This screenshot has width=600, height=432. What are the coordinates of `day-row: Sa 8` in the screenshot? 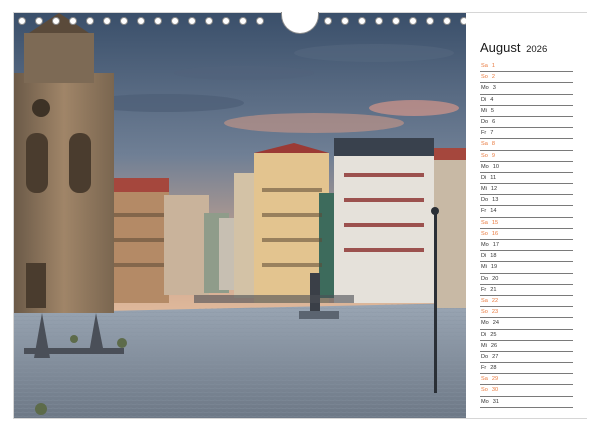 It's located at (526, 145).